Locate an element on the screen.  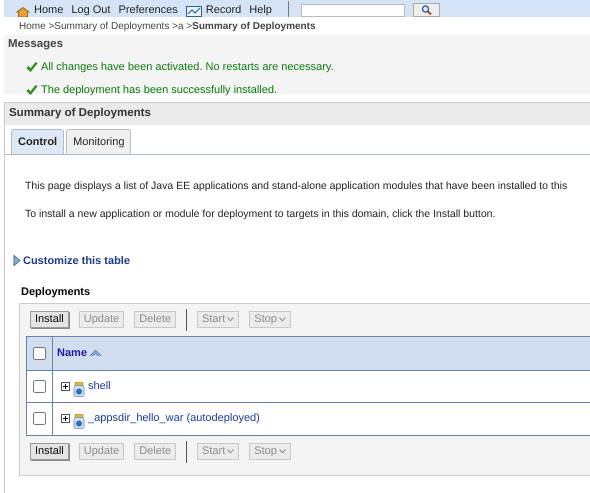
search-button is located at coordinates (426, 10).